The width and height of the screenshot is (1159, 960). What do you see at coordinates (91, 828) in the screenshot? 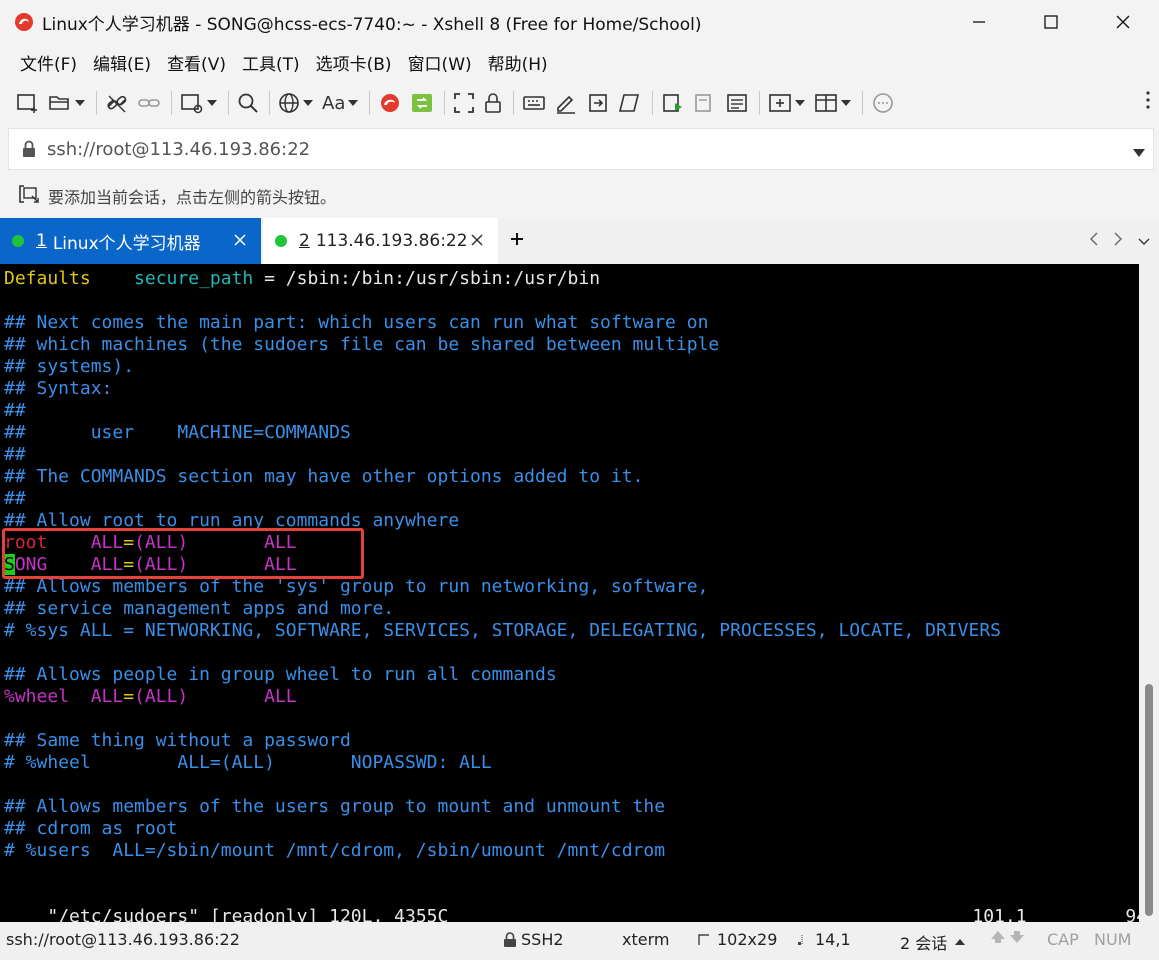
I see `terminal-text: ## cdrom as root` at bounding box center [91, 828].